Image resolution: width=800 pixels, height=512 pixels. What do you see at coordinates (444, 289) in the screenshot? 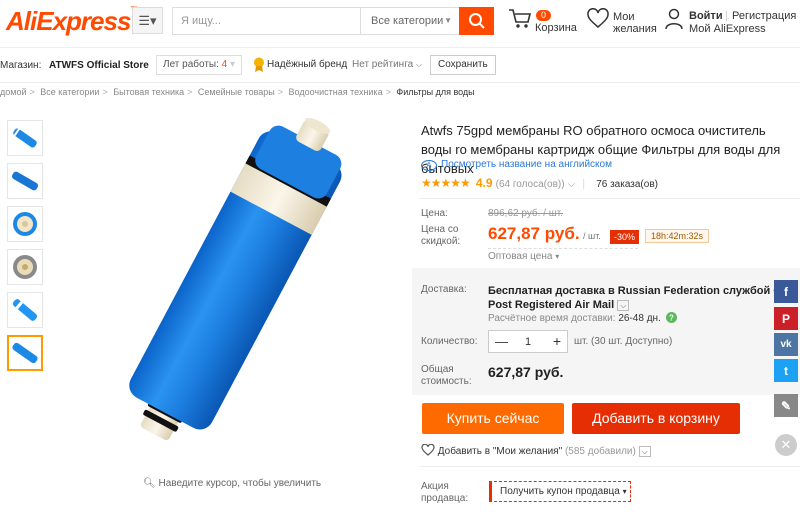
I see `shipping-label: Доставка:` at bounding box center [444, 289].